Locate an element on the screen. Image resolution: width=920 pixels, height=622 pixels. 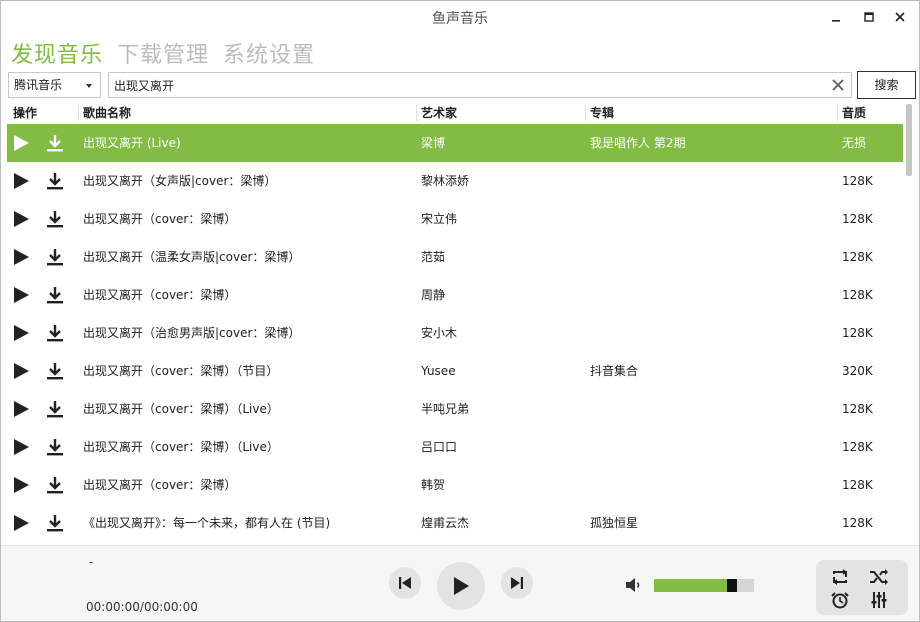
volume-icon is located at coordinates (634, 585).